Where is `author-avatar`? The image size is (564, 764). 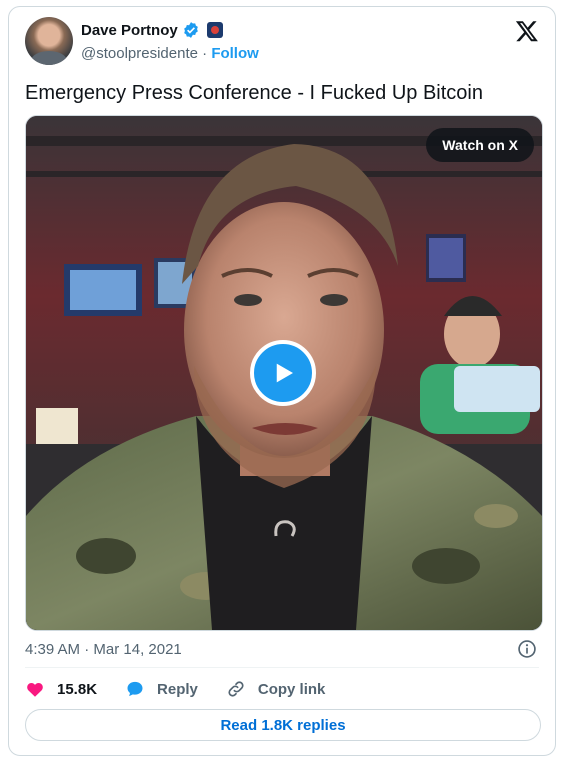 author-avatar is located at coordinates (49, 41).